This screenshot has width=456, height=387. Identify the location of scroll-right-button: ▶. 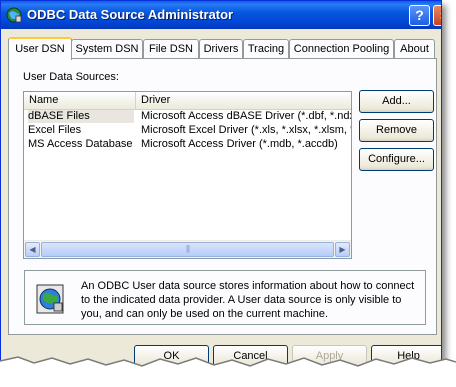
(342, 249).